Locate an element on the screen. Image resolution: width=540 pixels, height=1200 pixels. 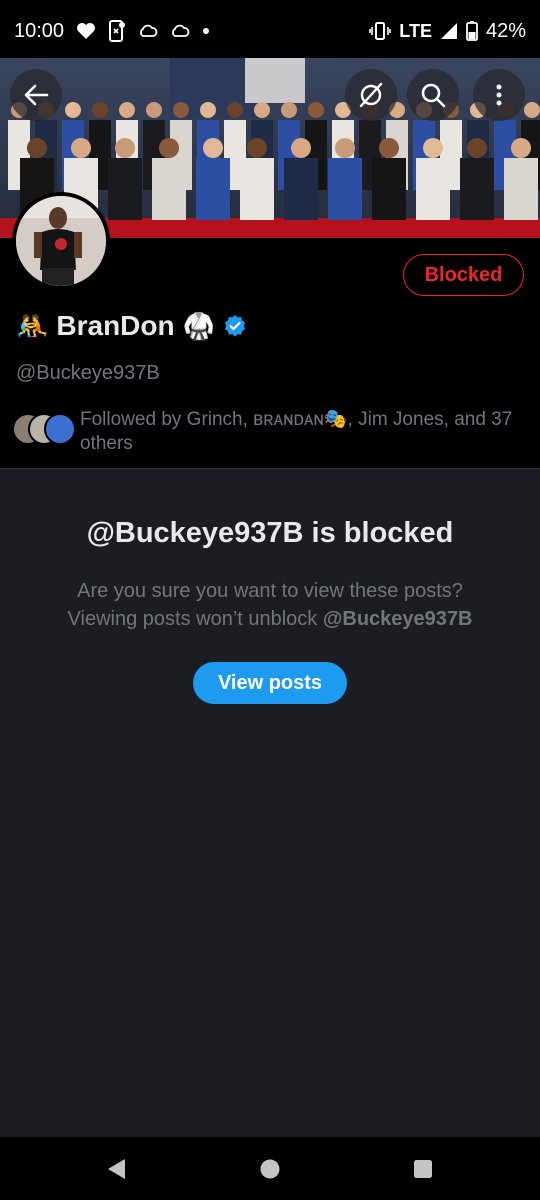
blocked-title: @Buckeye937B is blocked is located at coordinates (270, 533).